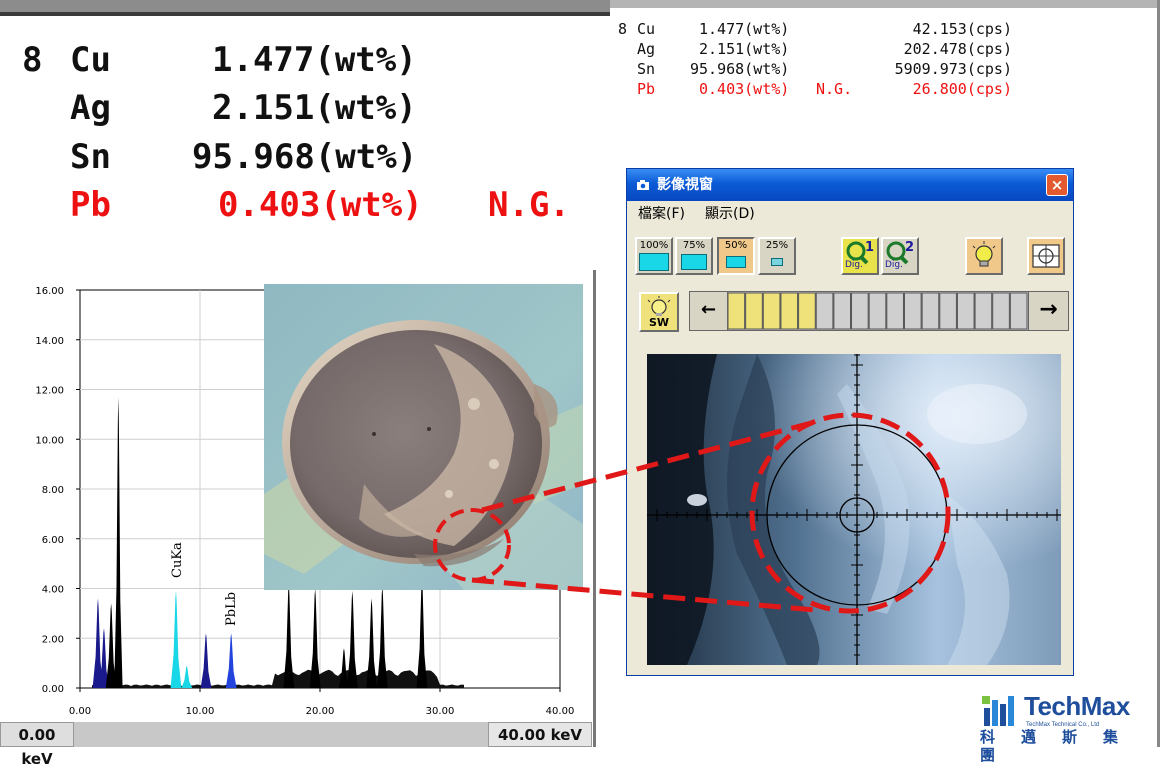 Image resolution: width=1160 pixels, height=771 pixels. I want to click on y-tick-label: 2.00, so click(53, 639).